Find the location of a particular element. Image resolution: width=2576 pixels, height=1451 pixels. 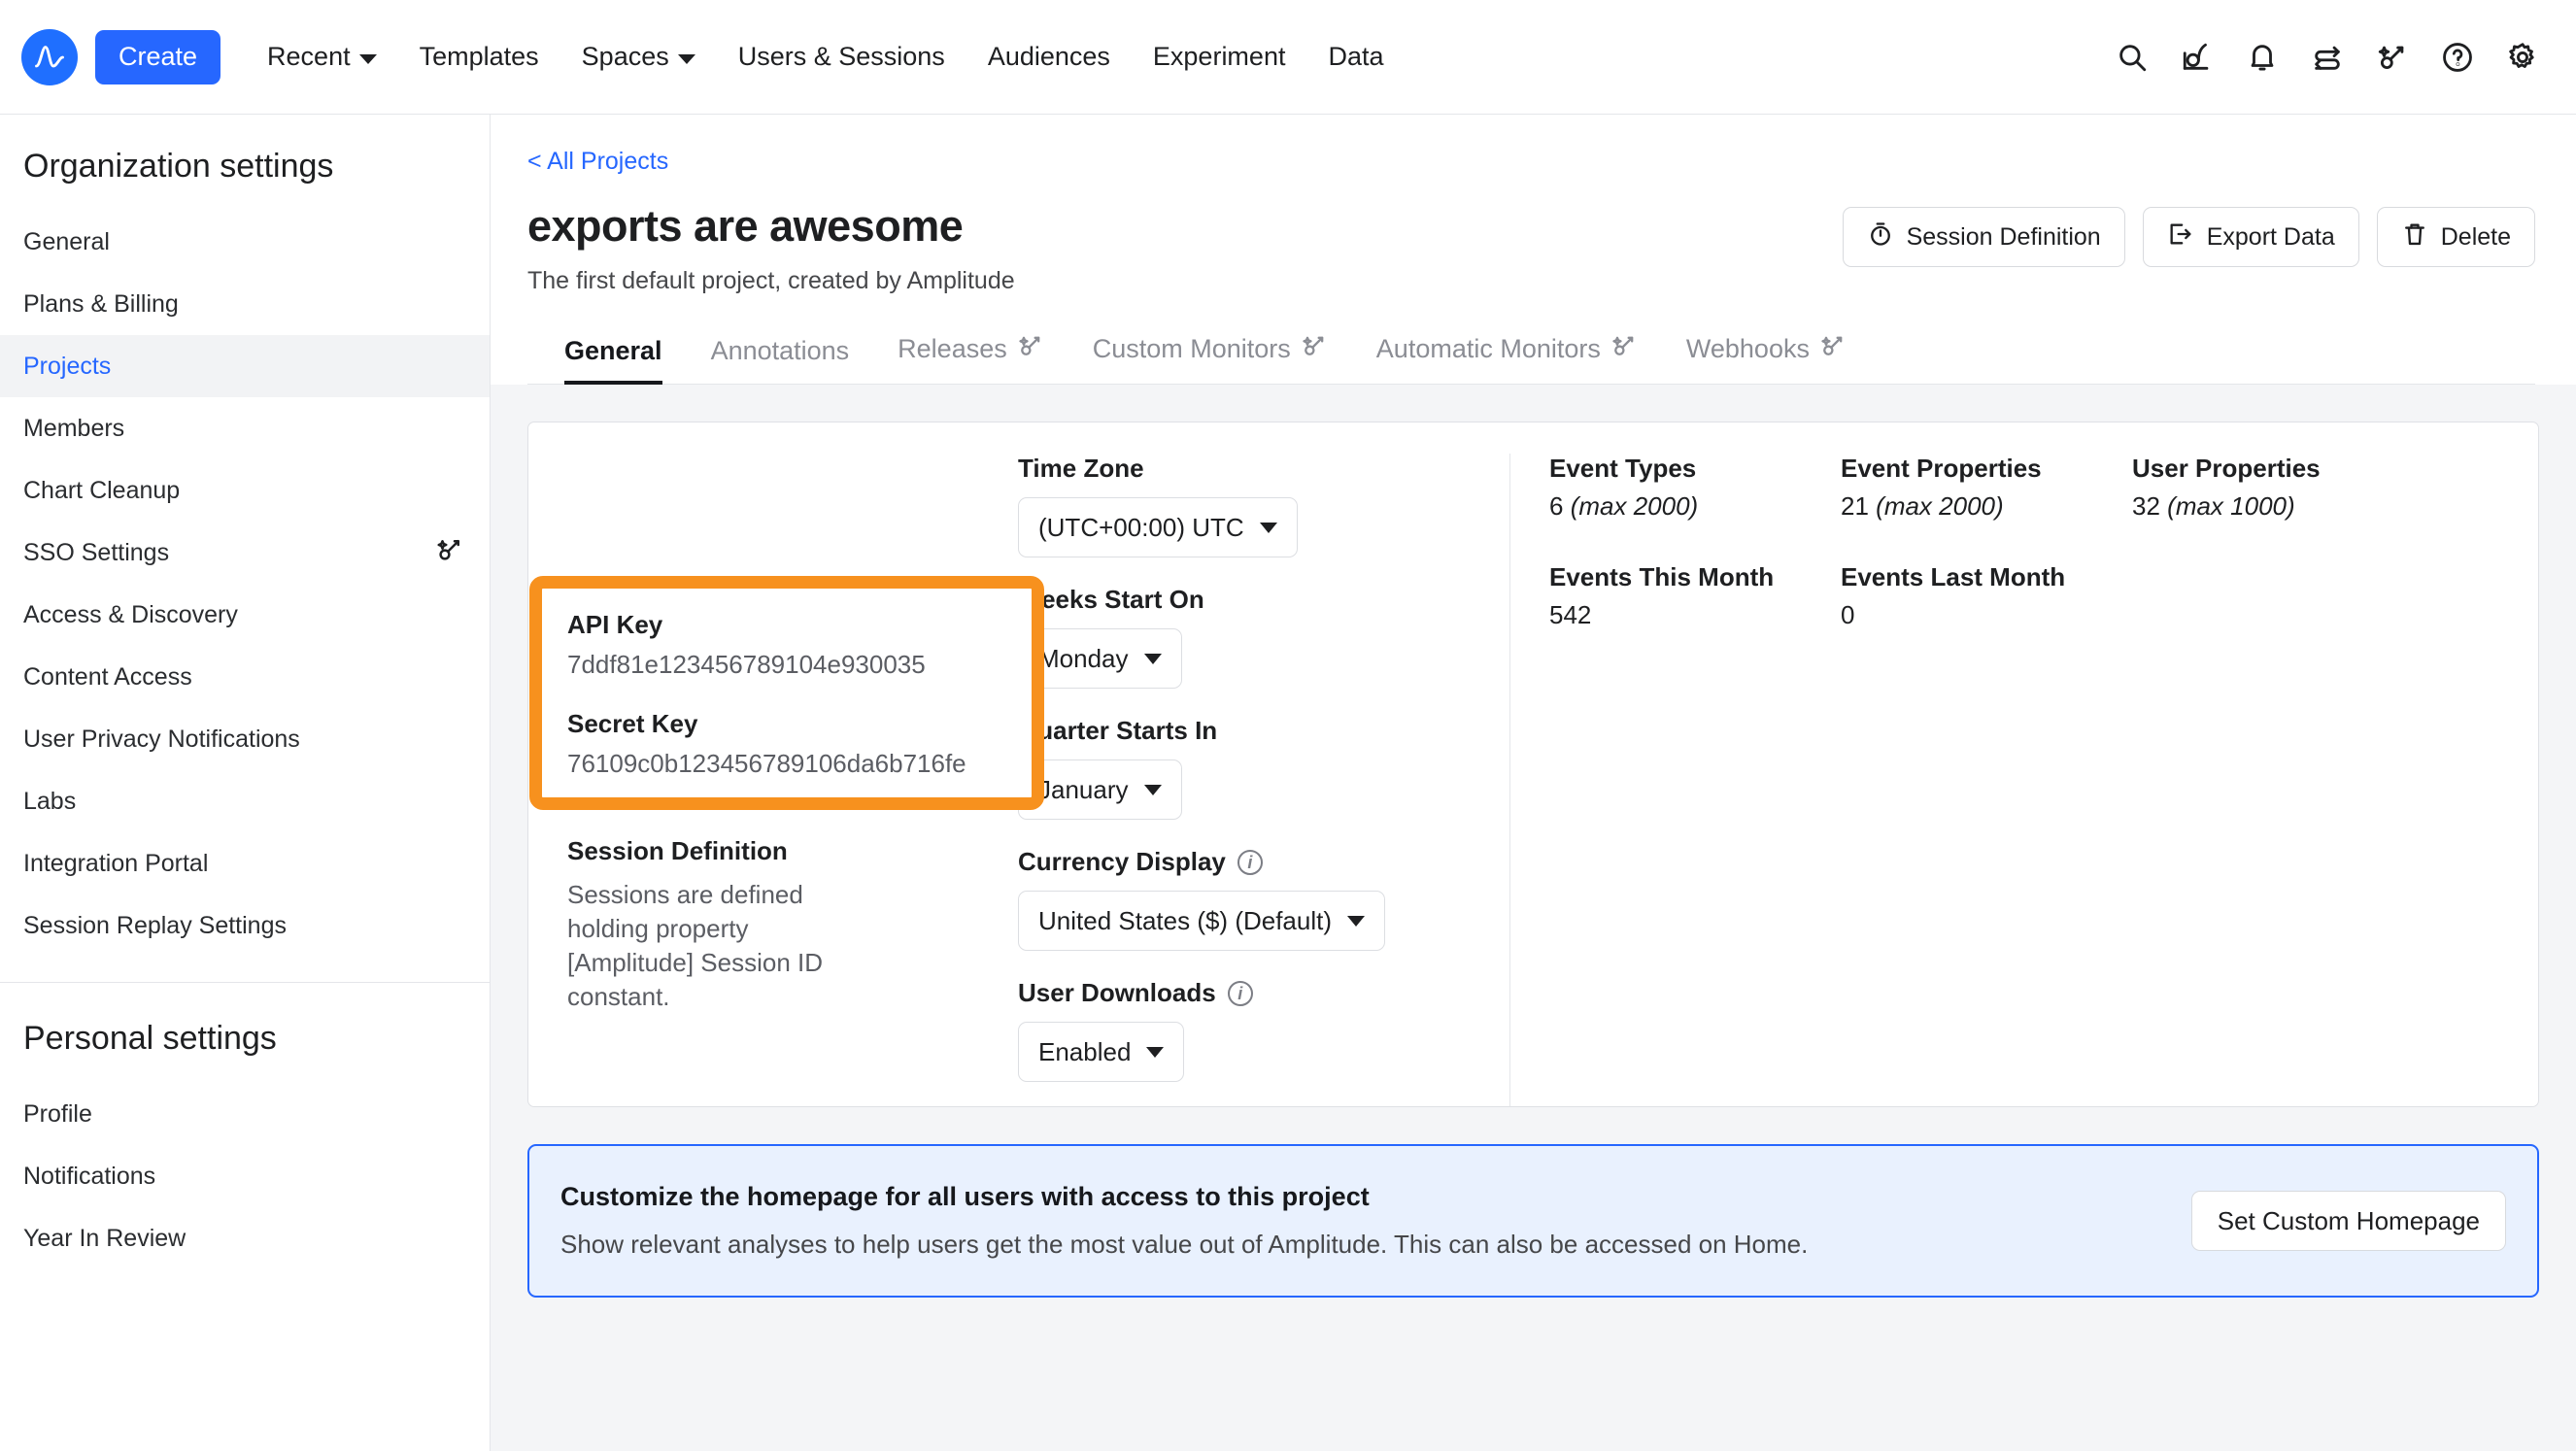

stat-label: User Properties is located at coordinates (2226, 468).